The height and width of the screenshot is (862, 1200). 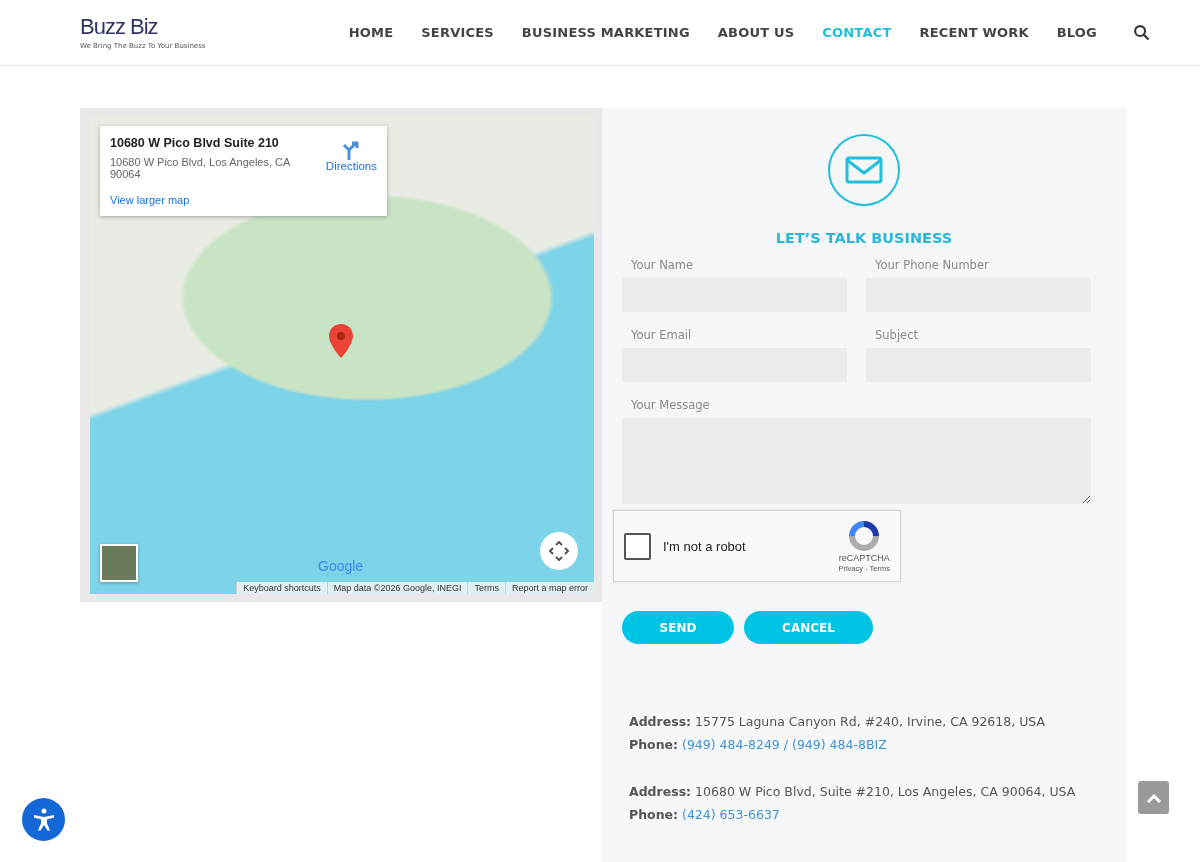 What do you see at coordinates (896, 335) in the screenshot?
I see `field-label: Subject` at bounding box center [896, 335].